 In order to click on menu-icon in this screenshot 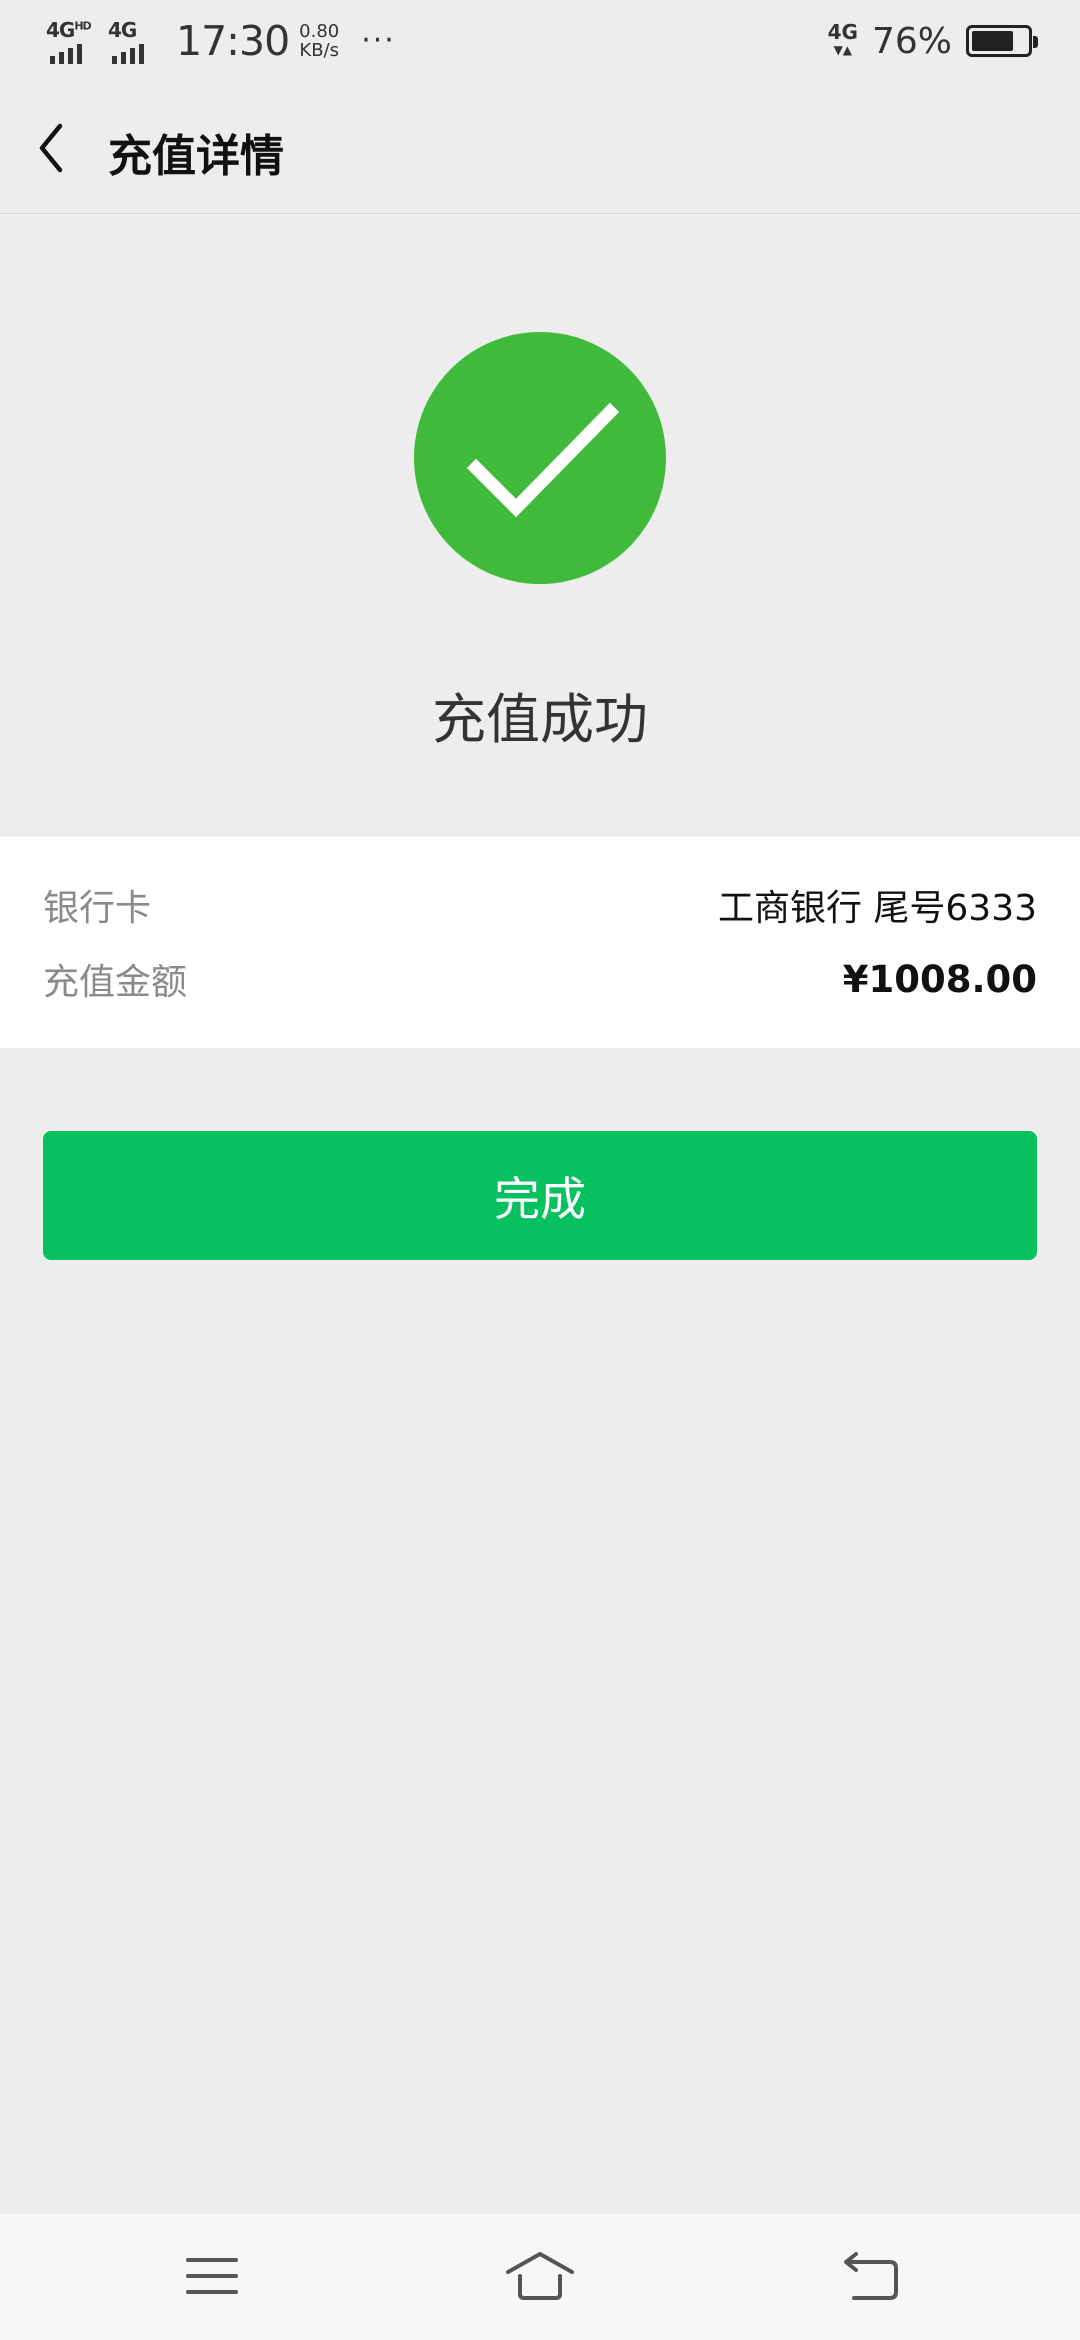, I will do `click(210, 2277)`.